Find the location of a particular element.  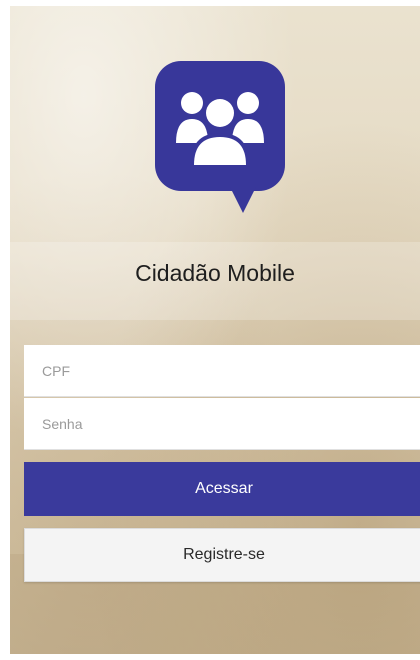

register-button: Registre-se is located at coordinates (222, 555).